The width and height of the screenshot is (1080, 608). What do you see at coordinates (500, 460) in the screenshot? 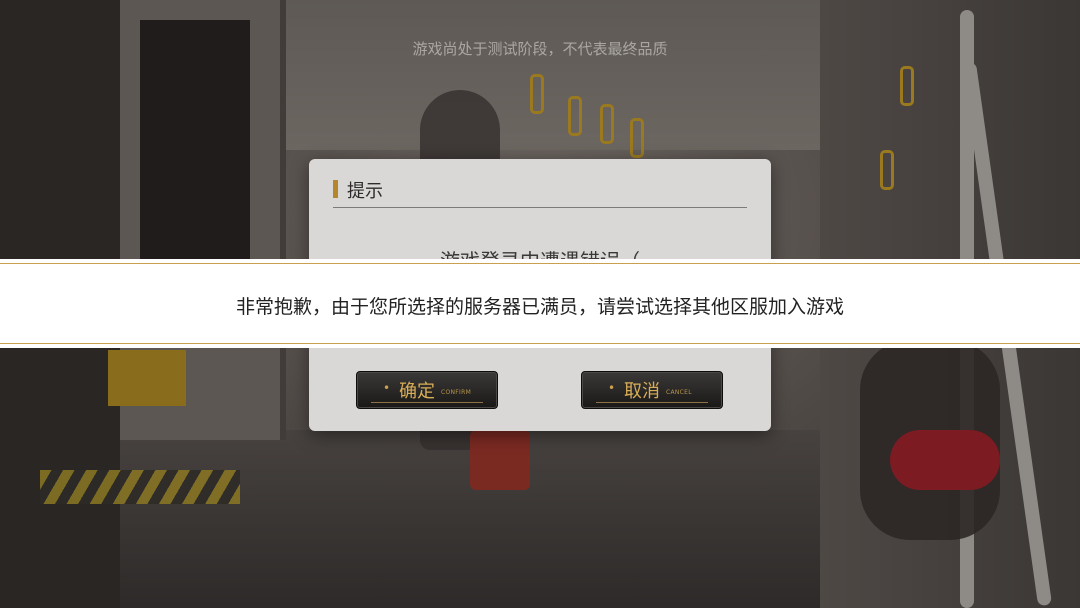
I see `suitcase` at bounding box center [500, 460].